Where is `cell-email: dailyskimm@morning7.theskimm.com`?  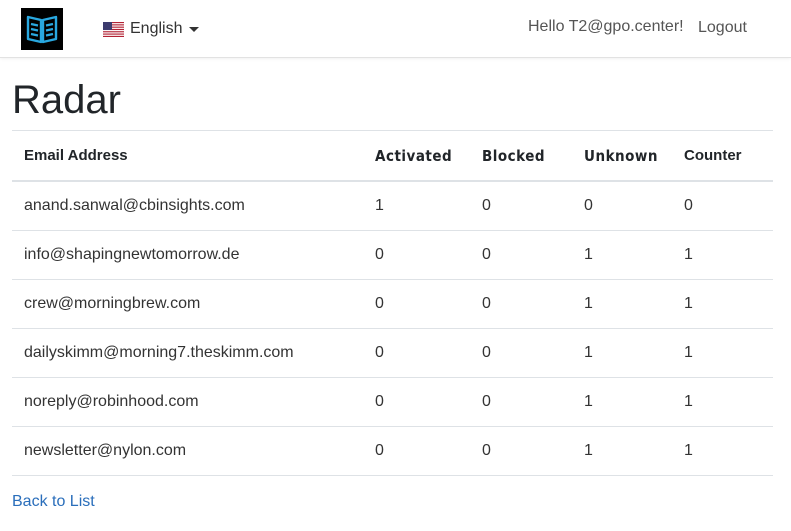 cell-email: dailyskimm@morning7.theskimm.com is located at coordinates (187, 353).